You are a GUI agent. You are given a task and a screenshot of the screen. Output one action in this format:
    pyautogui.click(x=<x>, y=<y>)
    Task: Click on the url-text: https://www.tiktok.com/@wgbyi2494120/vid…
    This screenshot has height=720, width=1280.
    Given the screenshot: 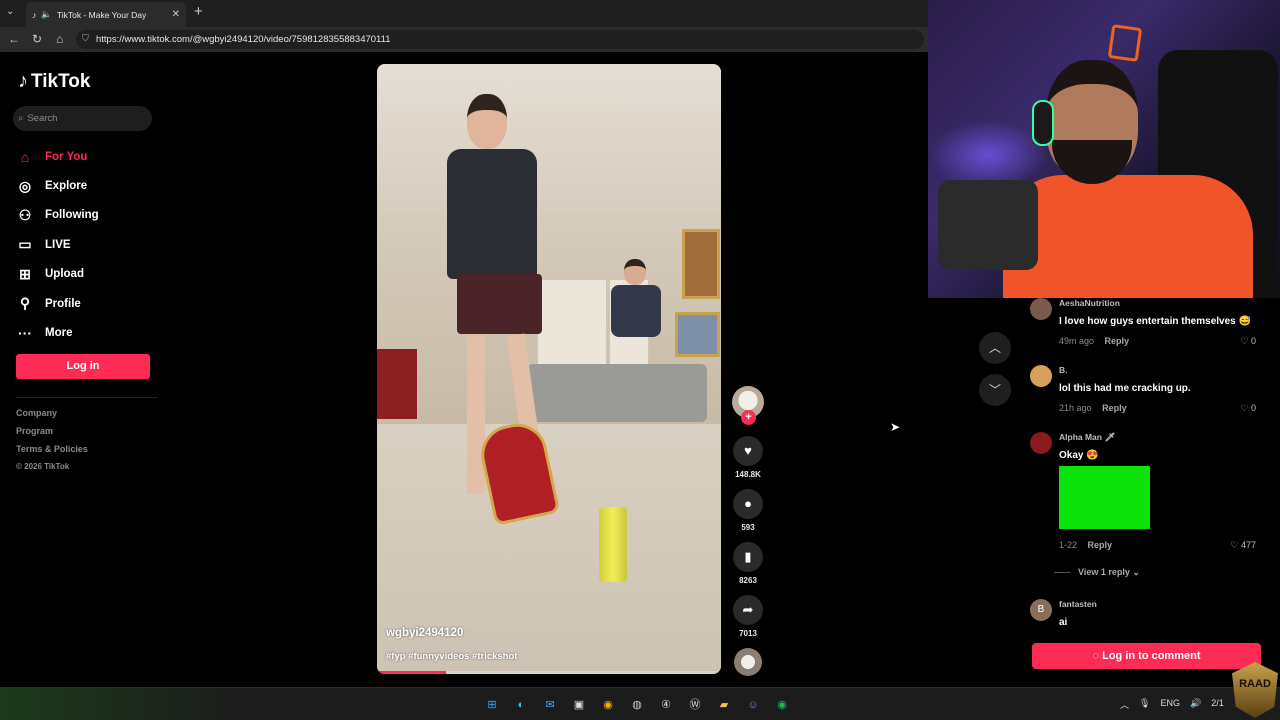 What is the action you would take?
    pyautogui.click(x=243, y=39)
    